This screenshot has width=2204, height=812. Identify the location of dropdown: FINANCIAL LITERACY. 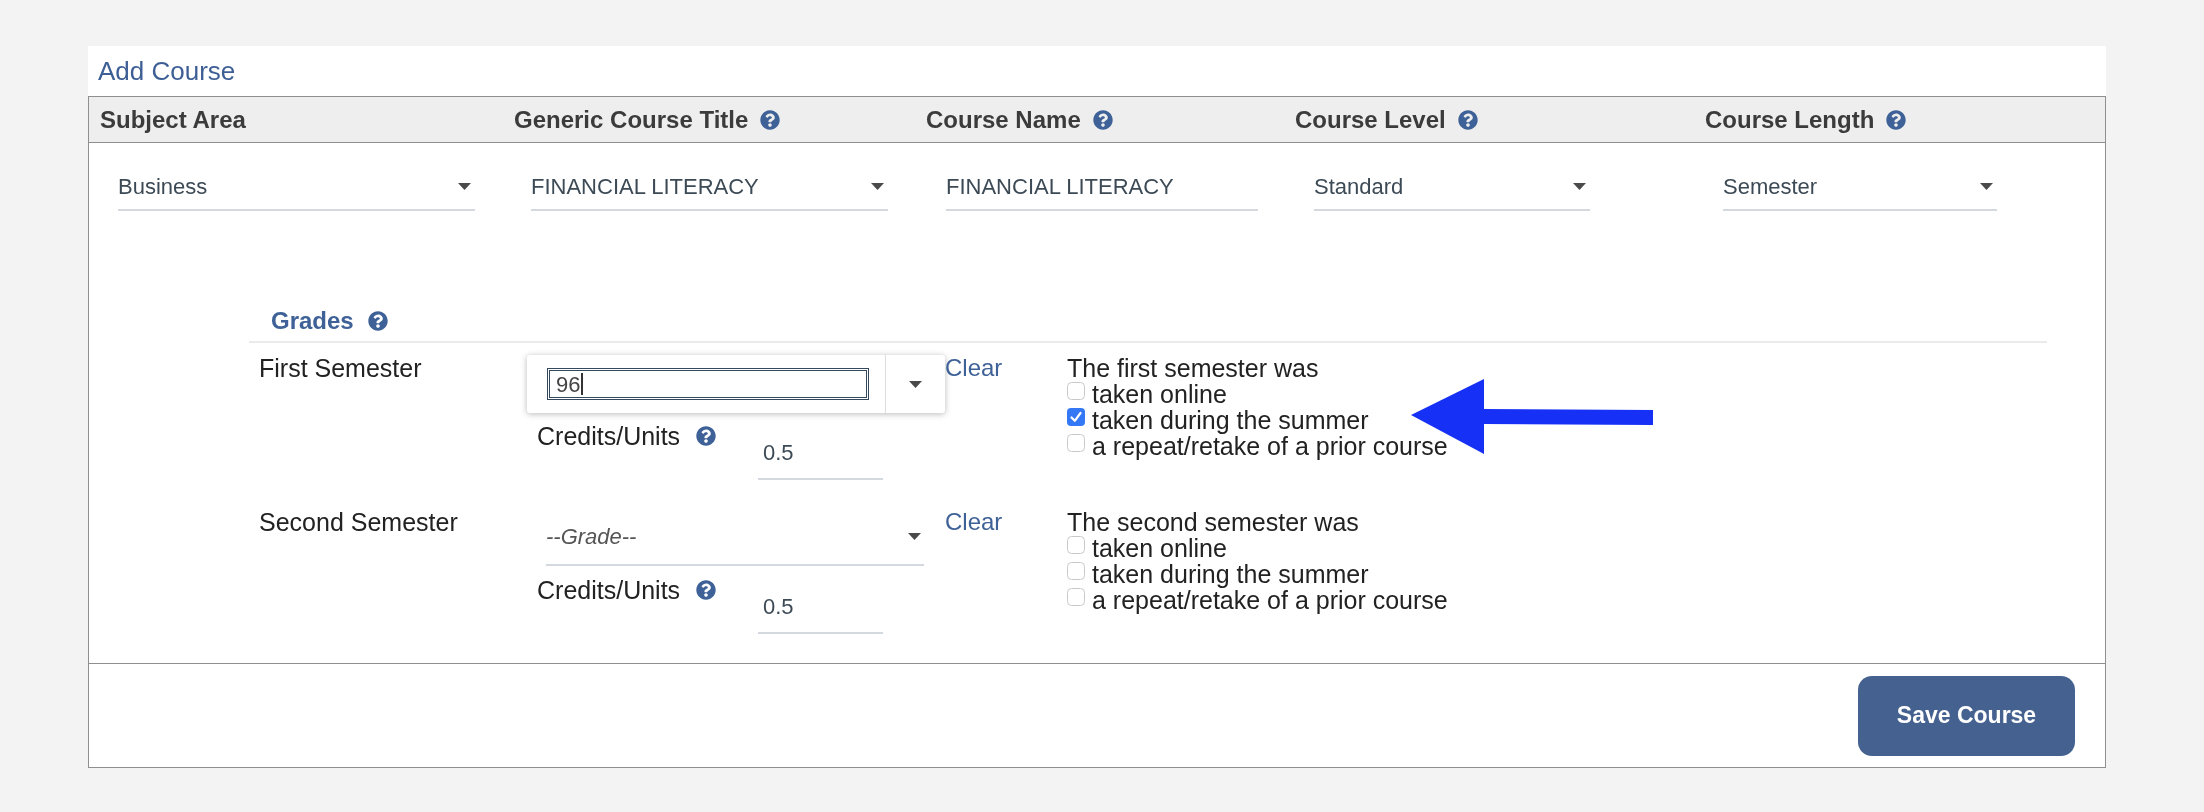
(709, 187).